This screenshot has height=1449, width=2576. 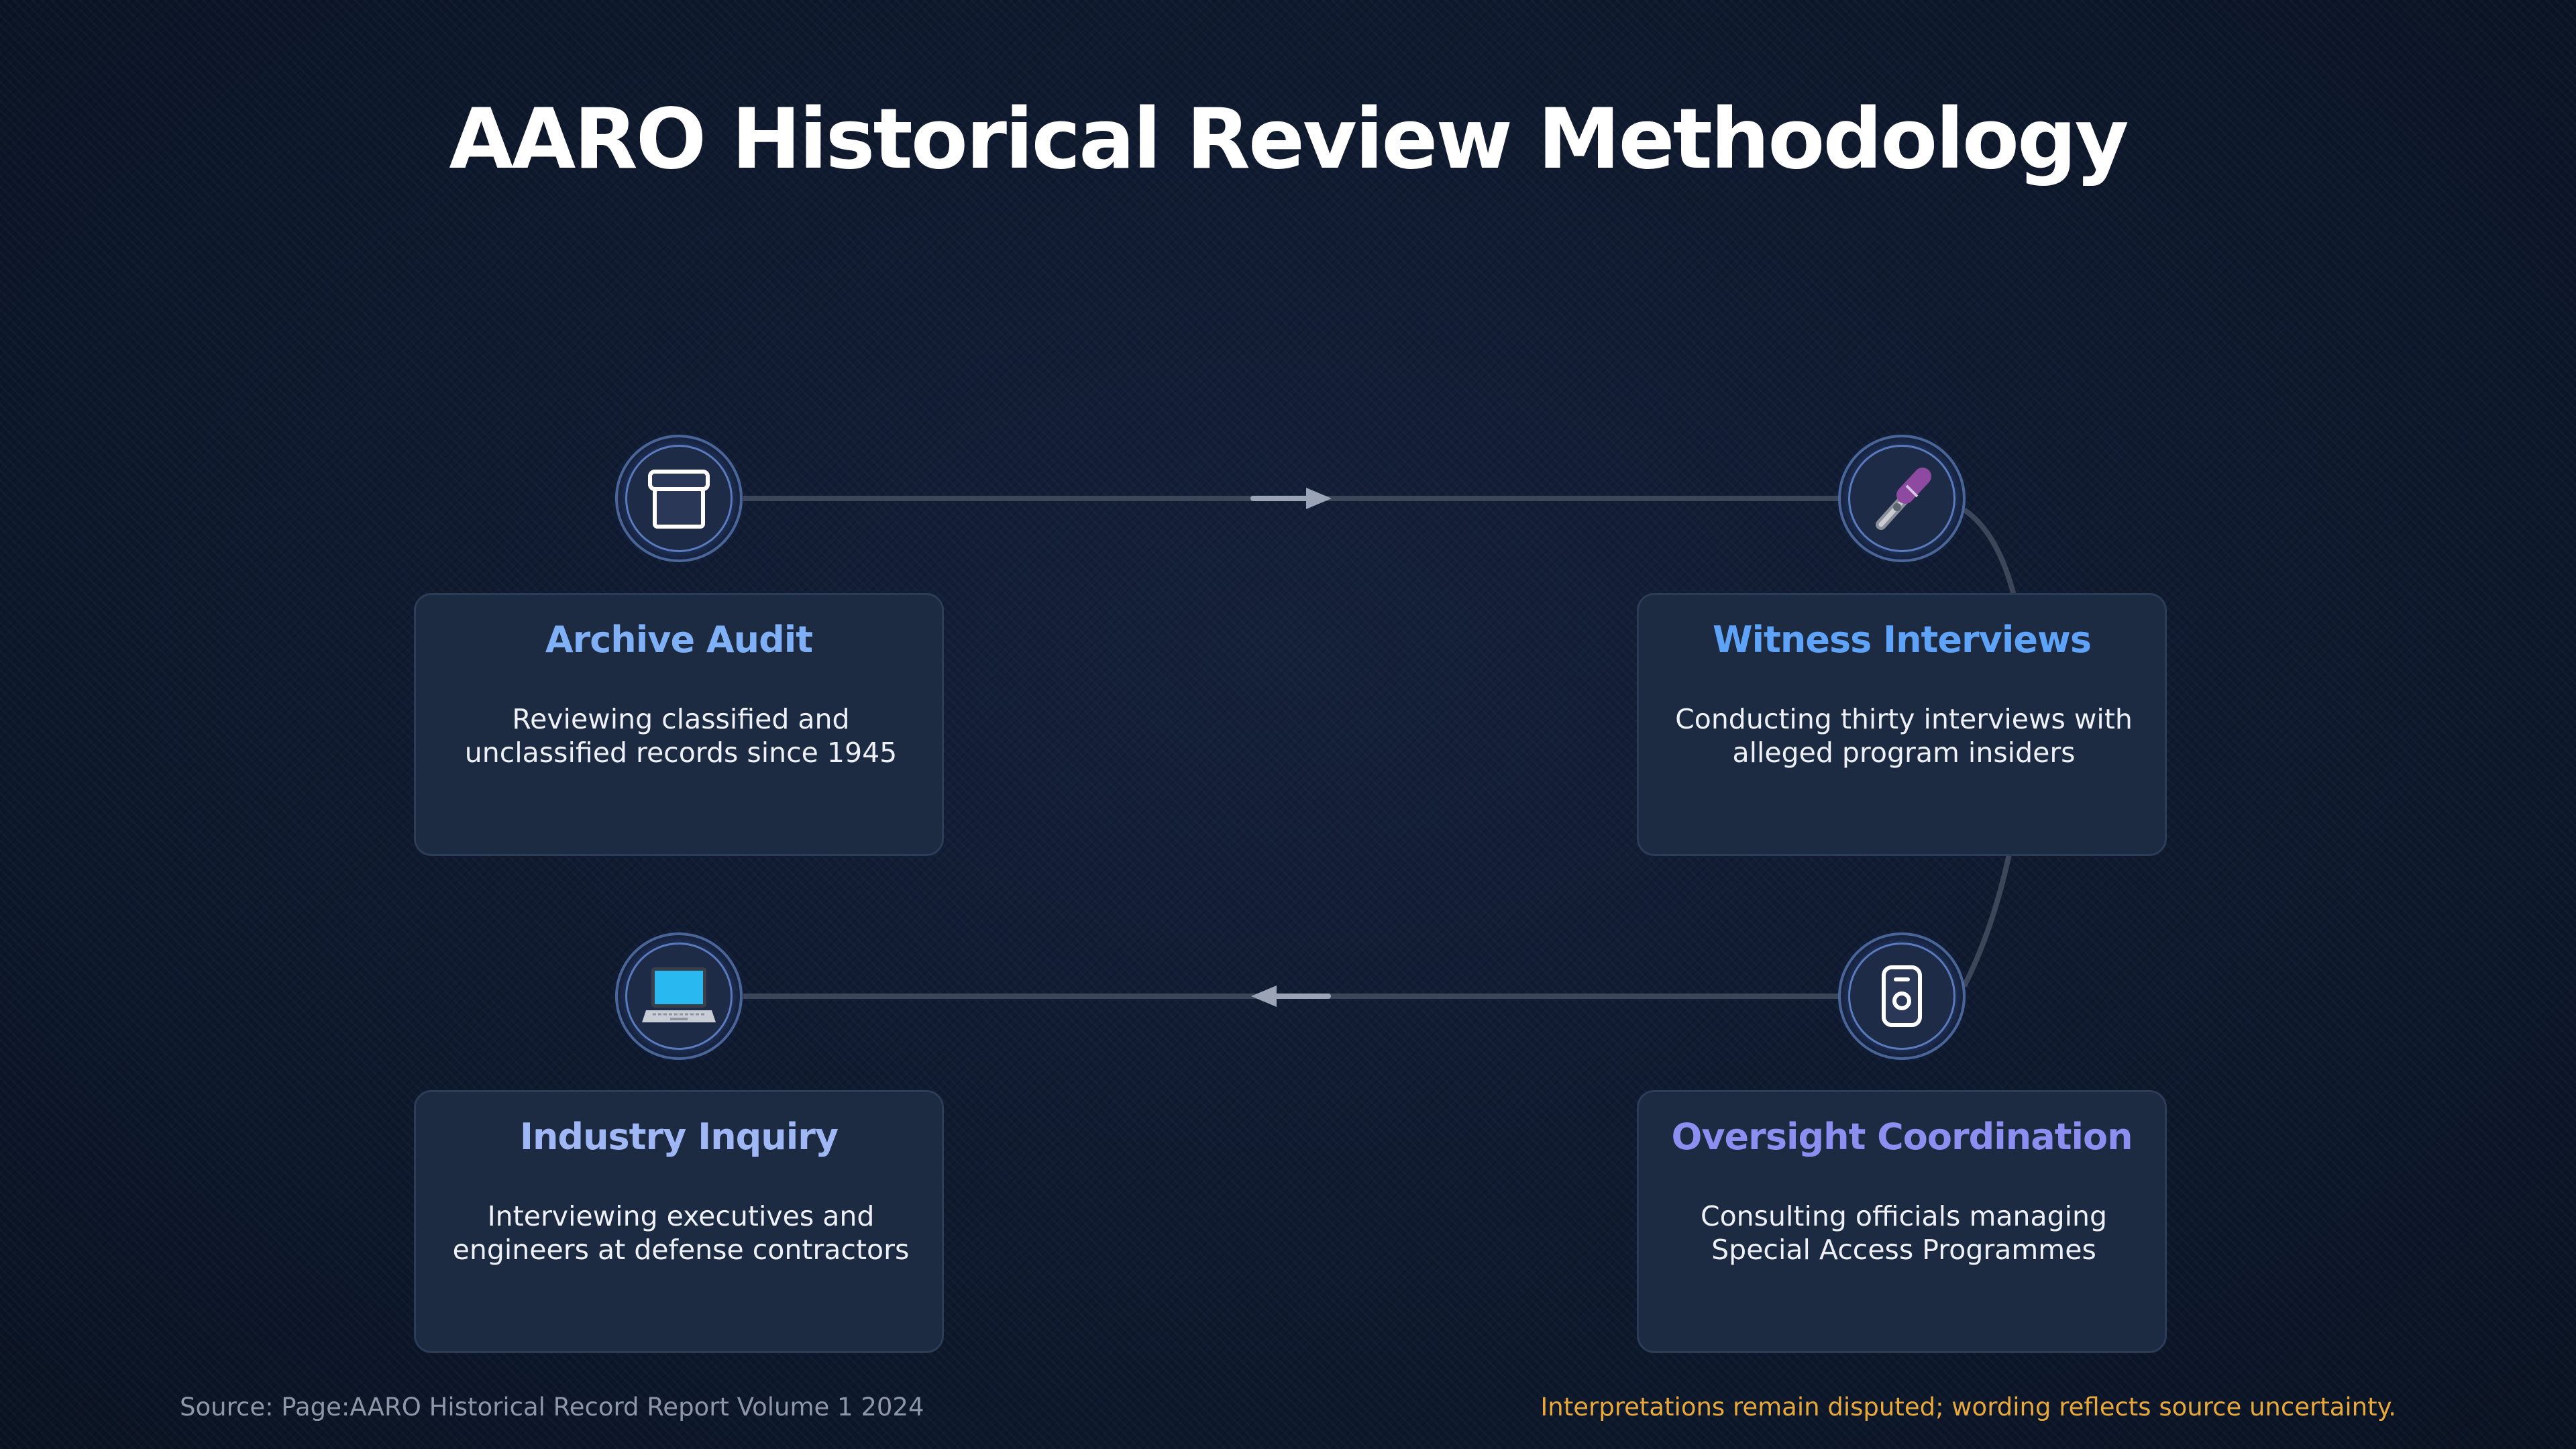 I want to click on witness-interviews-title: Witness Interviews, so click(x=1902, y=640).